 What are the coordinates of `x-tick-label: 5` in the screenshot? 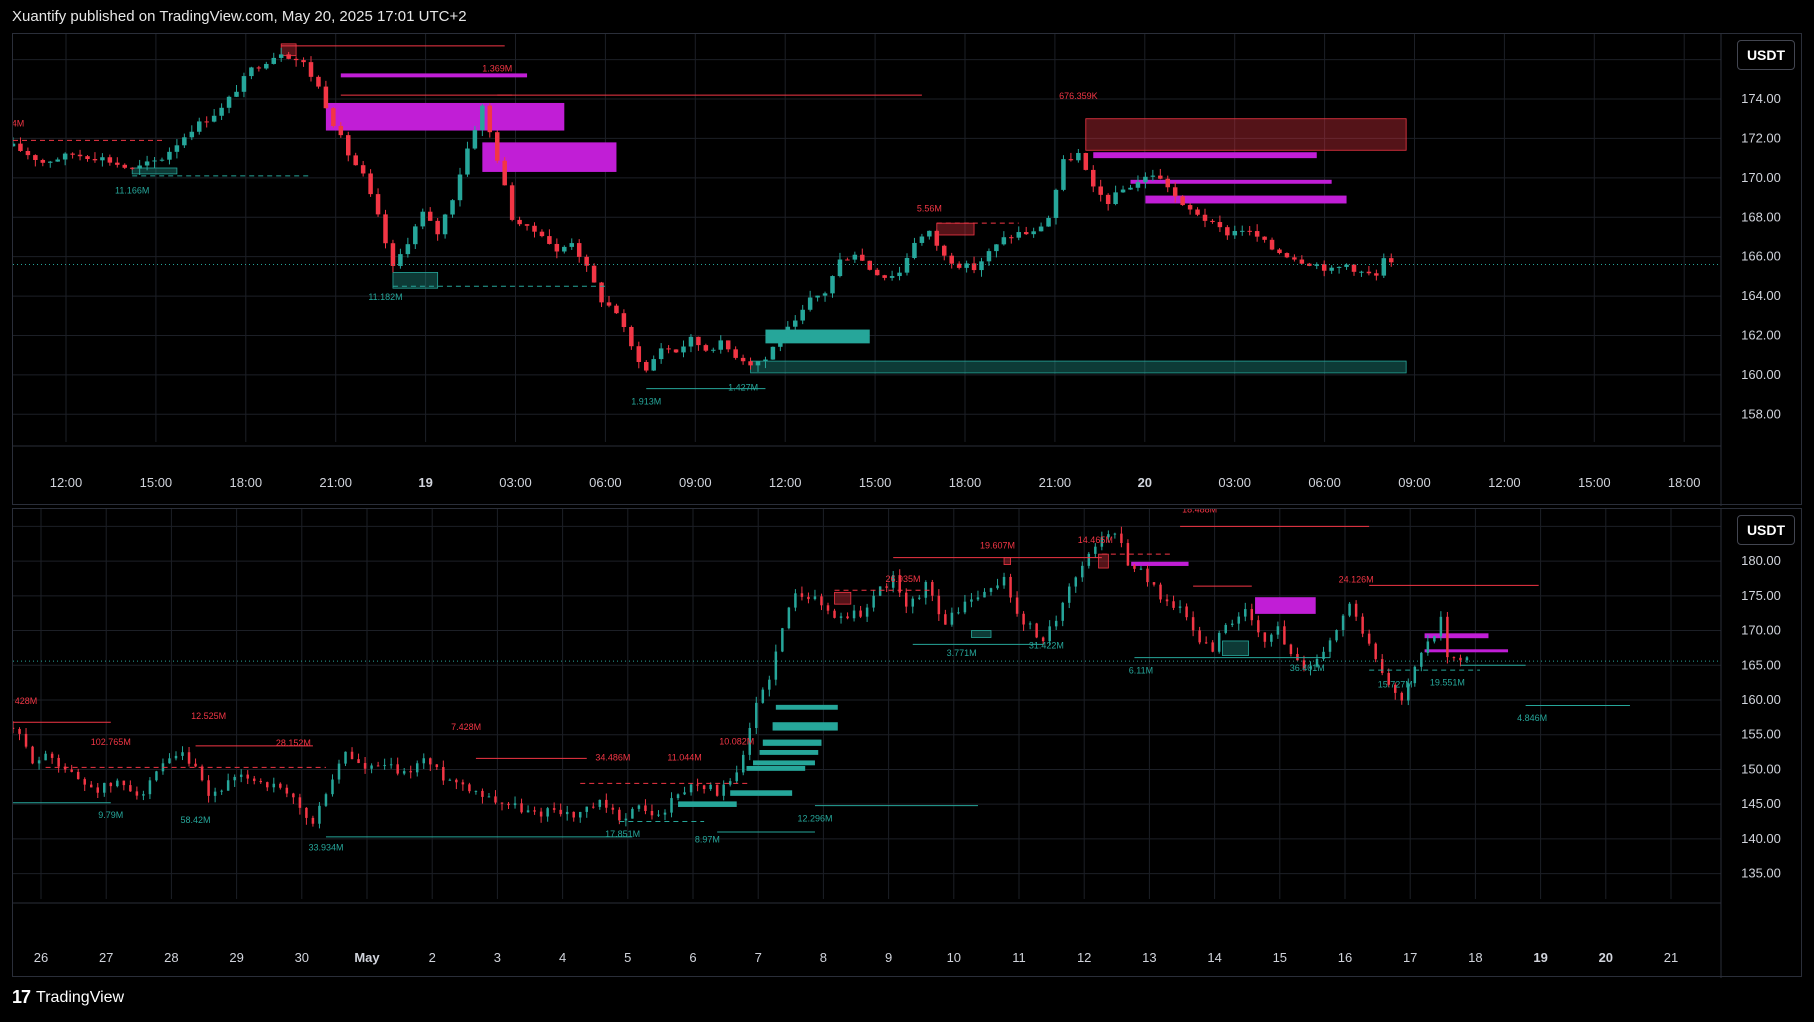 It's located at (627, 957).